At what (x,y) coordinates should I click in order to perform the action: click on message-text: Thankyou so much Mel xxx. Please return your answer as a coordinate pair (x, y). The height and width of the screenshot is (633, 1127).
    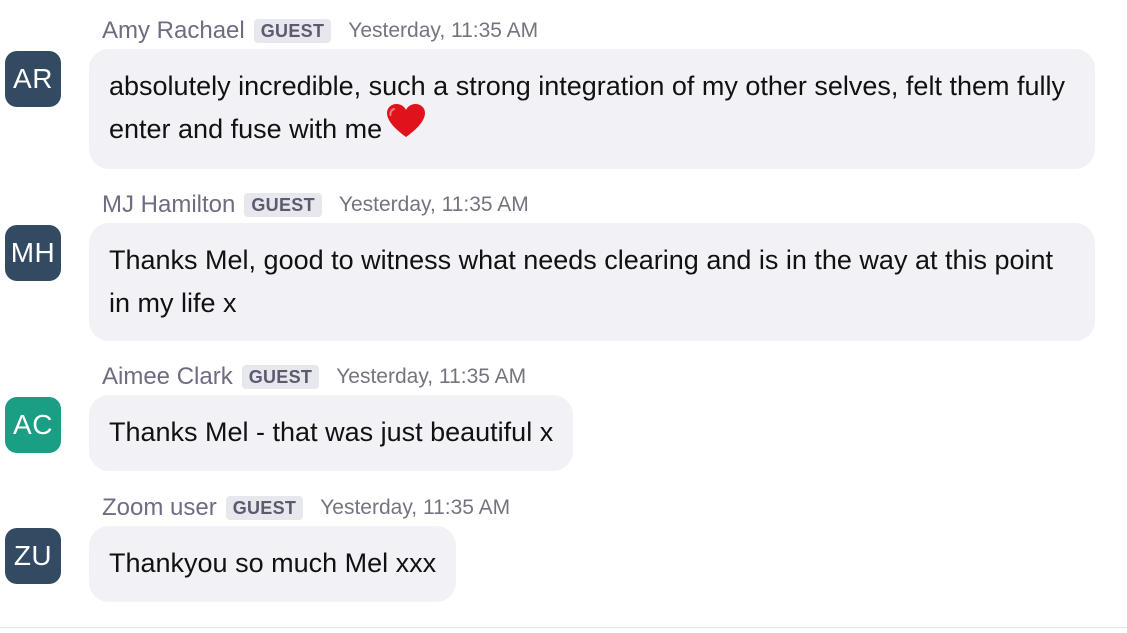
    Looking at the image, I should click on (273, 563).